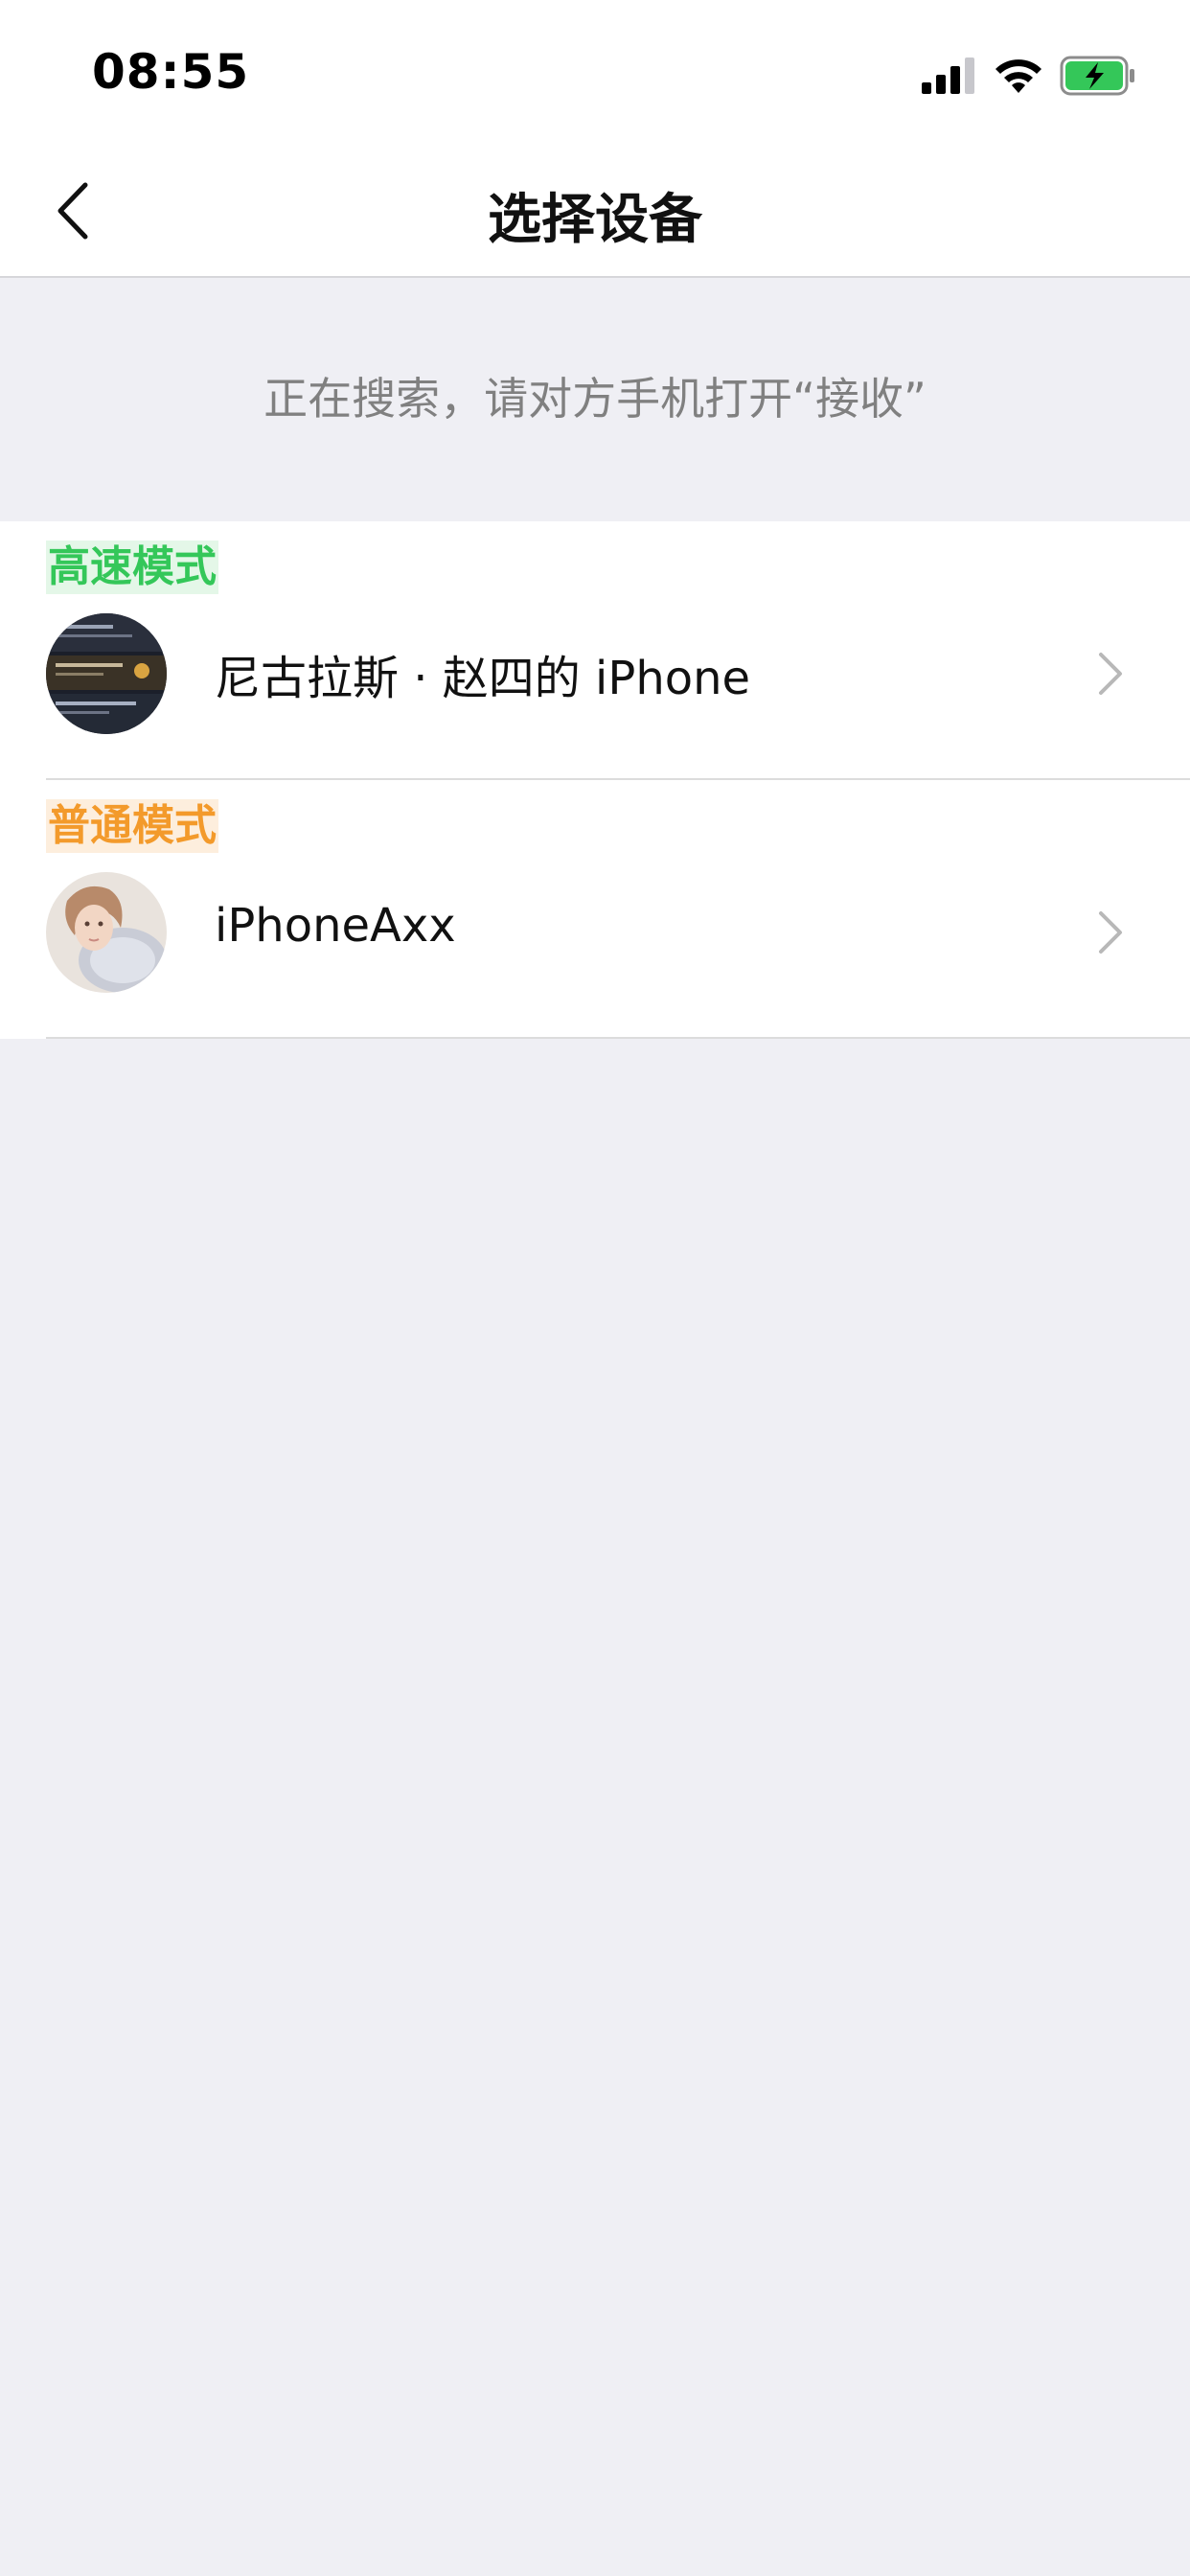  Describe the element at coordinates (335, 926) in the screenshot. I see `device-name: iPhoneAxx` at that location.